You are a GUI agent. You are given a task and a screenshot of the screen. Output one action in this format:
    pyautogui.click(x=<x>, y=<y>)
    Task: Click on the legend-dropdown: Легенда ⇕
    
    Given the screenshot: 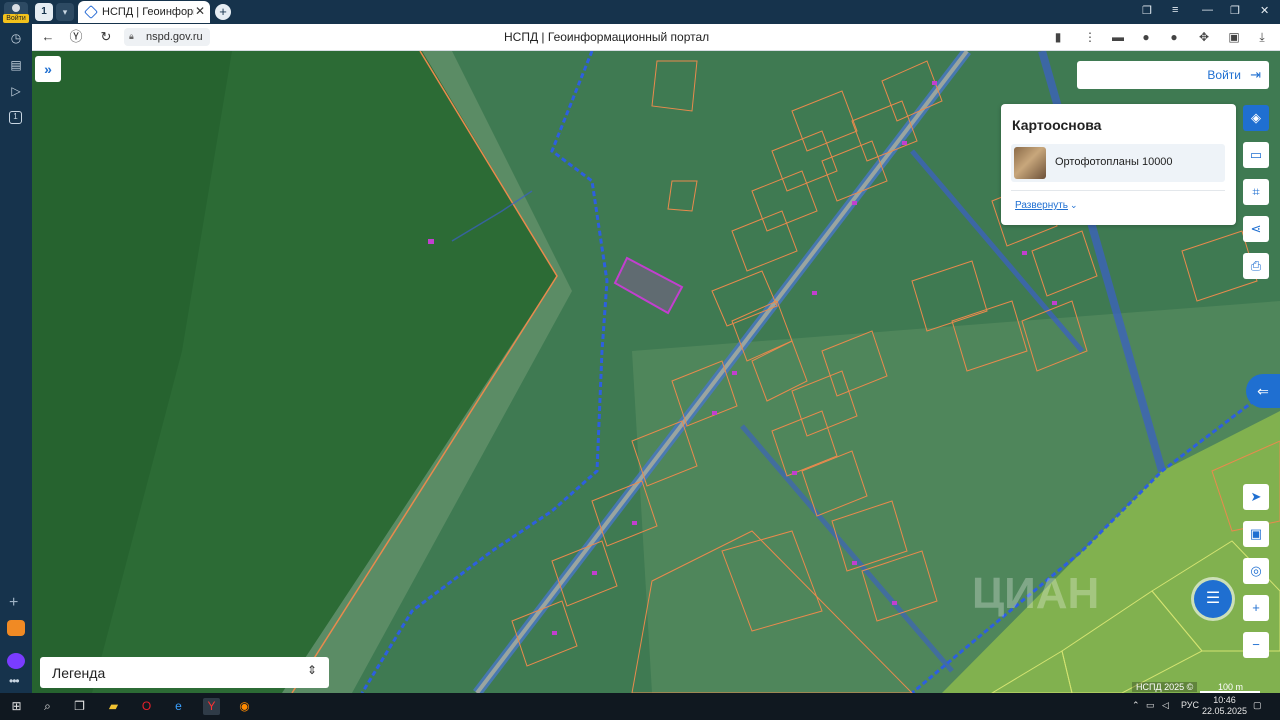 What is the action you would take?
    pyautogui.click(x=184, y=672)
    